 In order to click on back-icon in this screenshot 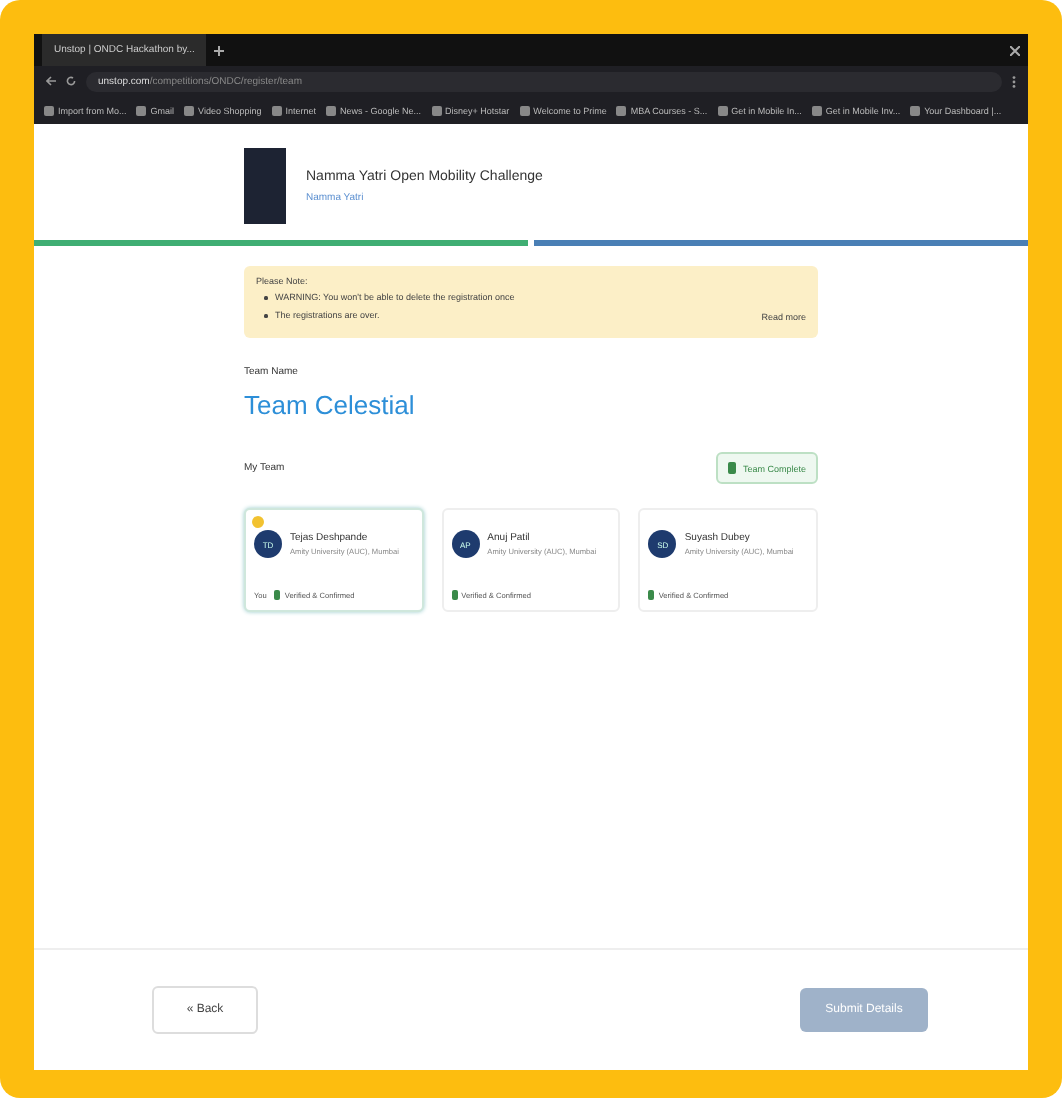, I will do `click(51, 81)`.